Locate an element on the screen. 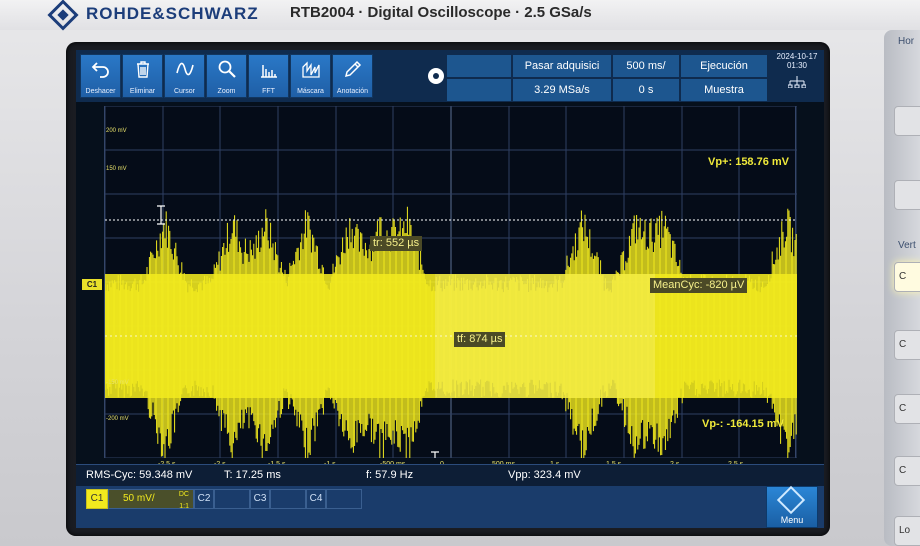  side-button-ch1: C is located at coordinates (907, 277).